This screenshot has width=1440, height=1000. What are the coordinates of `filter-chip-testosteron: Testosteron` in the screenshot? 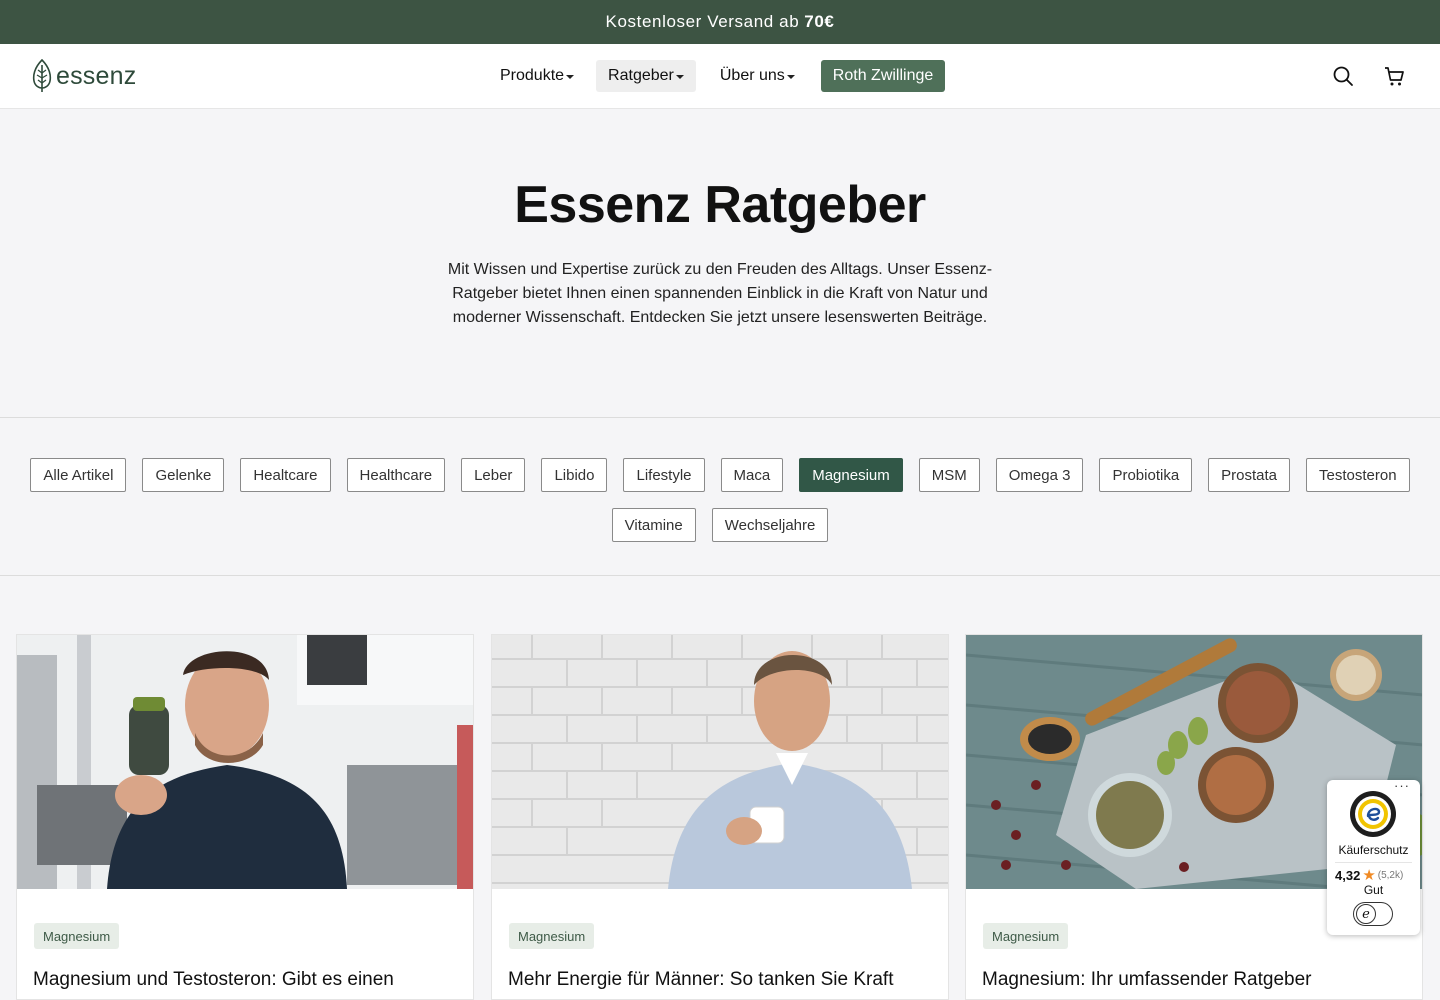 It's located at (1358, 475).